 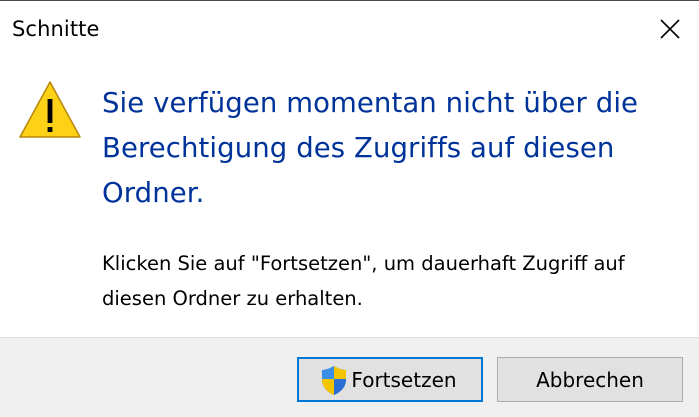 What do you see at coordinates (349, 30) in the screenshot?
I see `title-bar: Schnitte` at bounding box center [349, 30].